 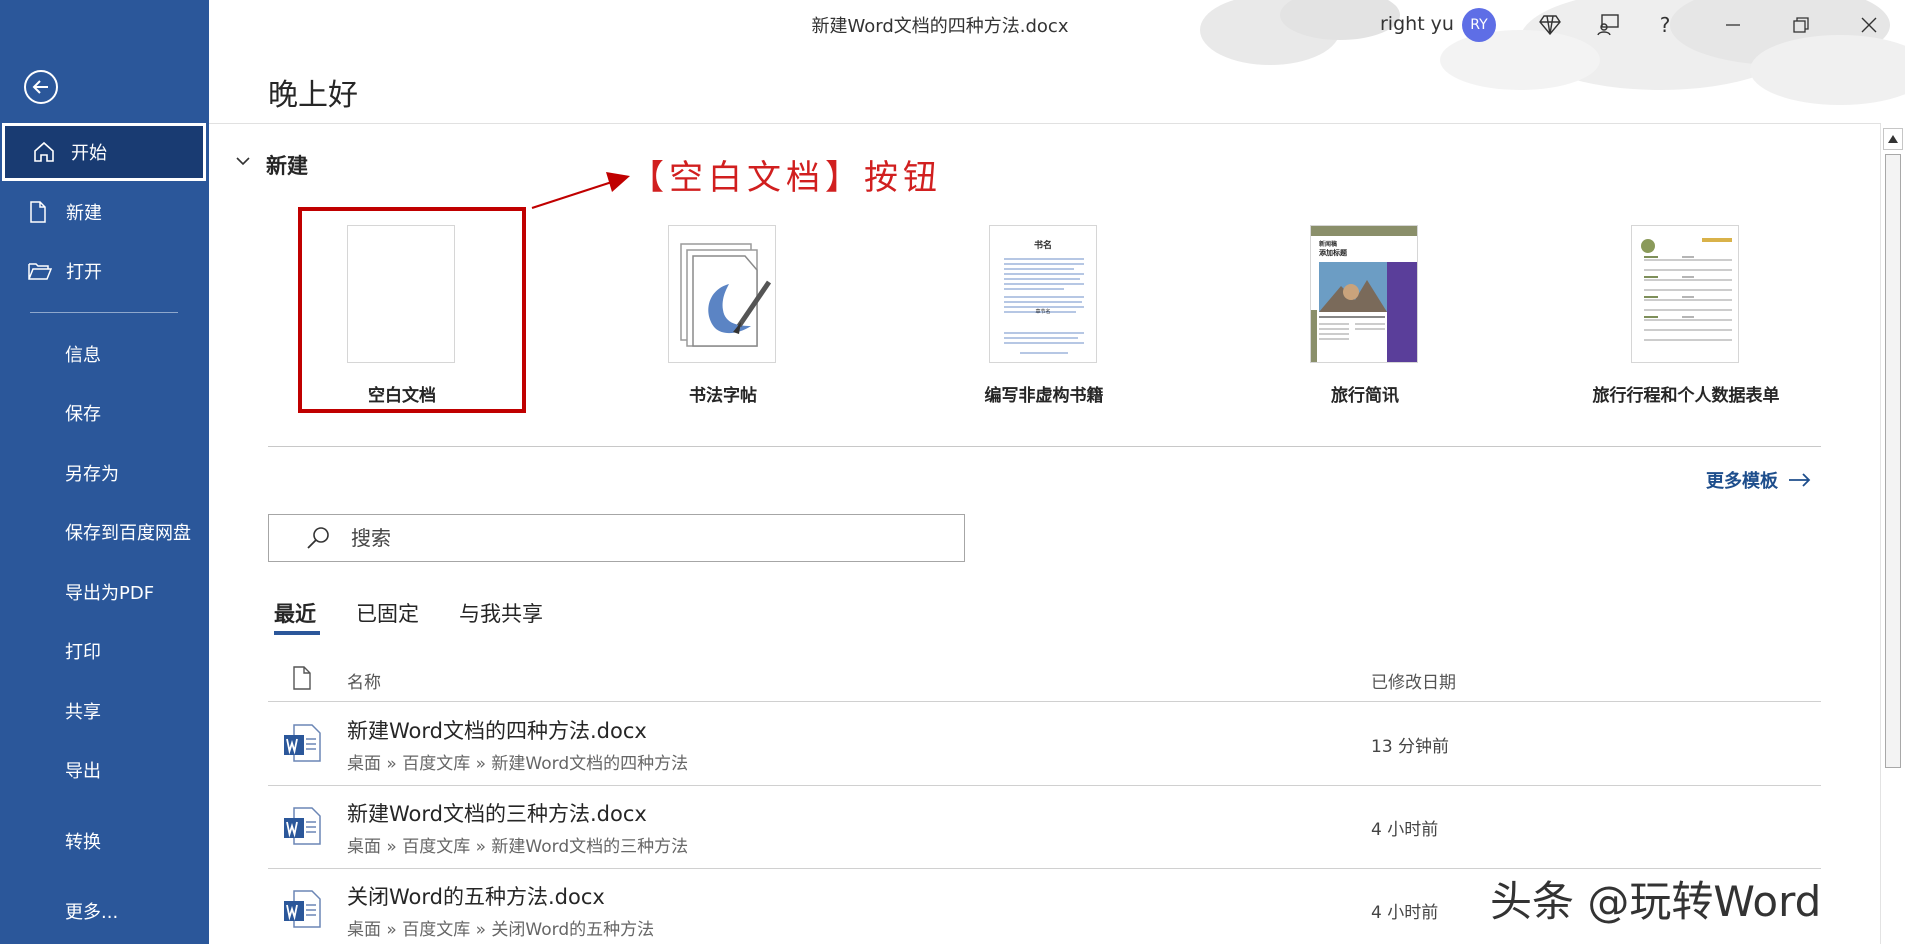 I want to click on sidebar-item-convert: 转换, so click(x=104, y=841).